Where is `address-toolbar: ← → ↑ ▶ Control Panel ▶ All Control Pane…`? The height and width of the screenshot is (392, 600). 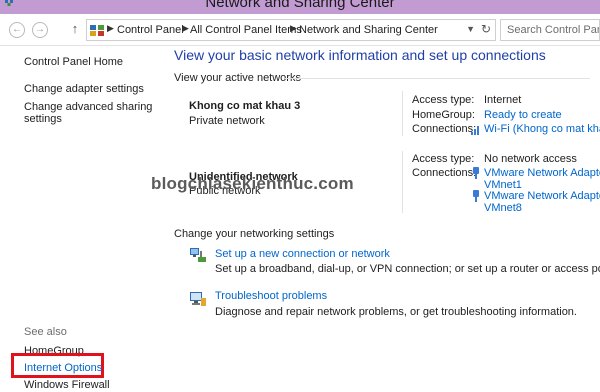 address-toolbar: ← → ↑ ▶ Control Panel ▶ All Control Pane… is located at coordinates (300, 30).